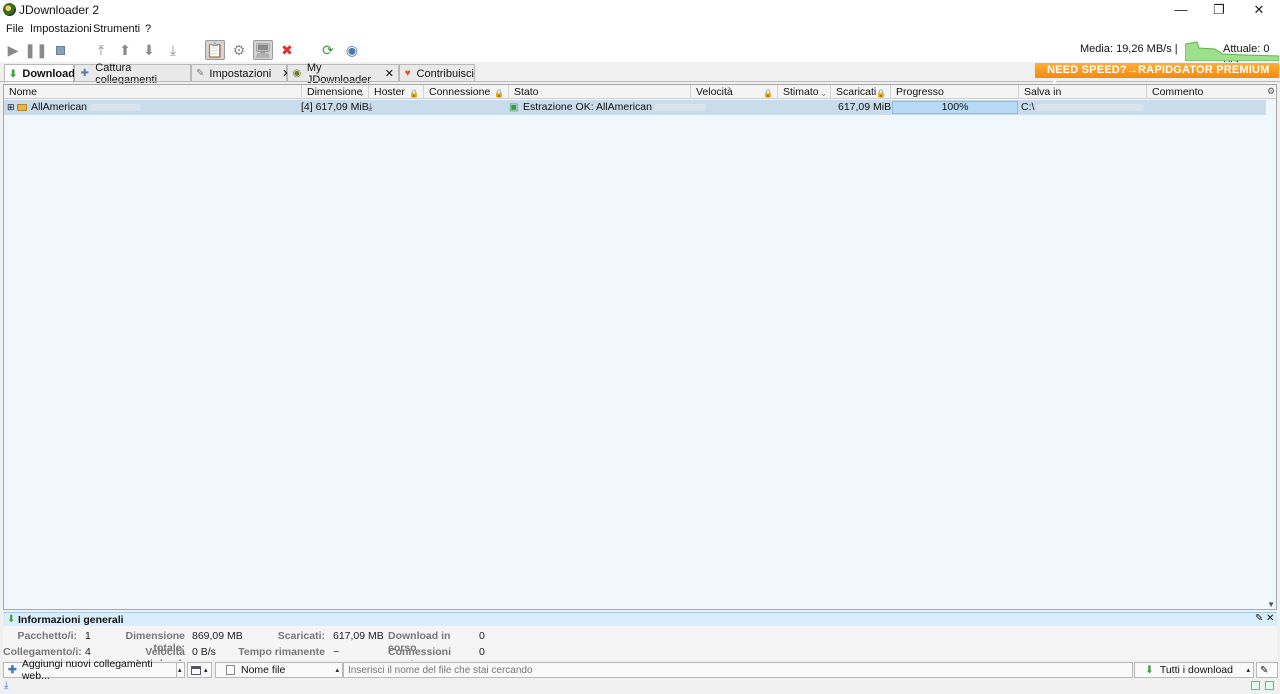 The image size is (1280, 694). What do you see at coordinates (301, 636) in the screenshot?
I see `downloaded-label: Scaricati:` at bounding box center [301, 636].